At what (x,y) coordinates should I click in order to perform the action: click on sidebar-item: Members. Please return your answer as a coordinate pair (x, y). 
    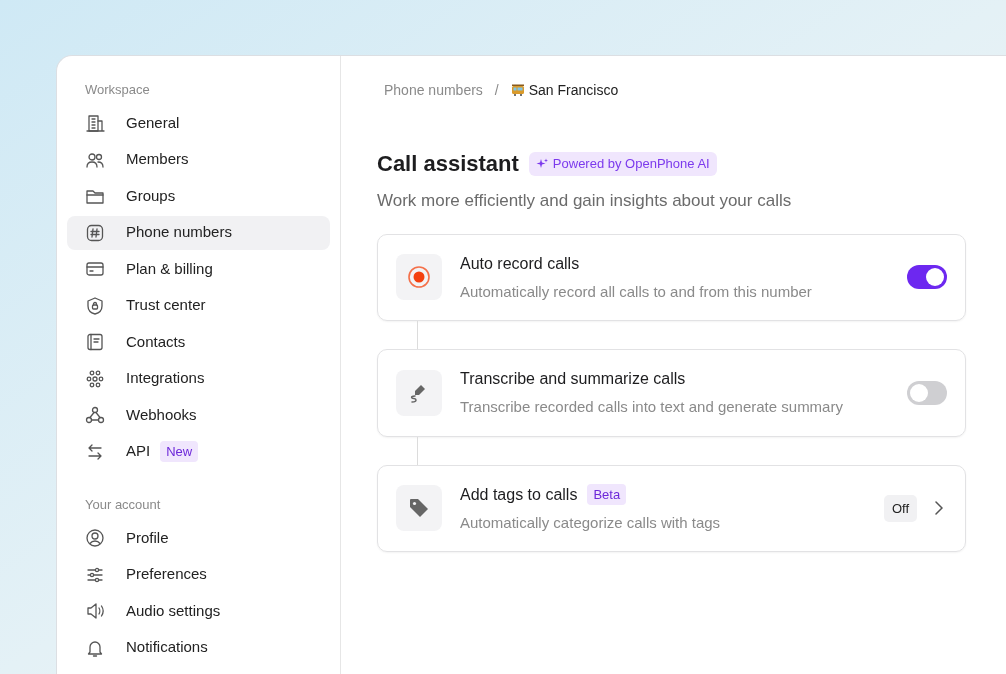
    Looking at the image, I should click on (198, 159).